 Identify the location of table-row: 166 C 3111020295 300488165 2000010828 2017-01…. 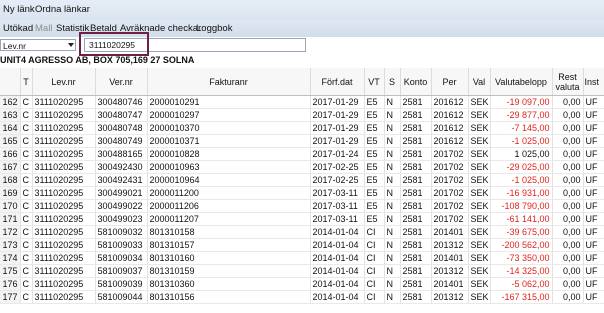
(302, 154).